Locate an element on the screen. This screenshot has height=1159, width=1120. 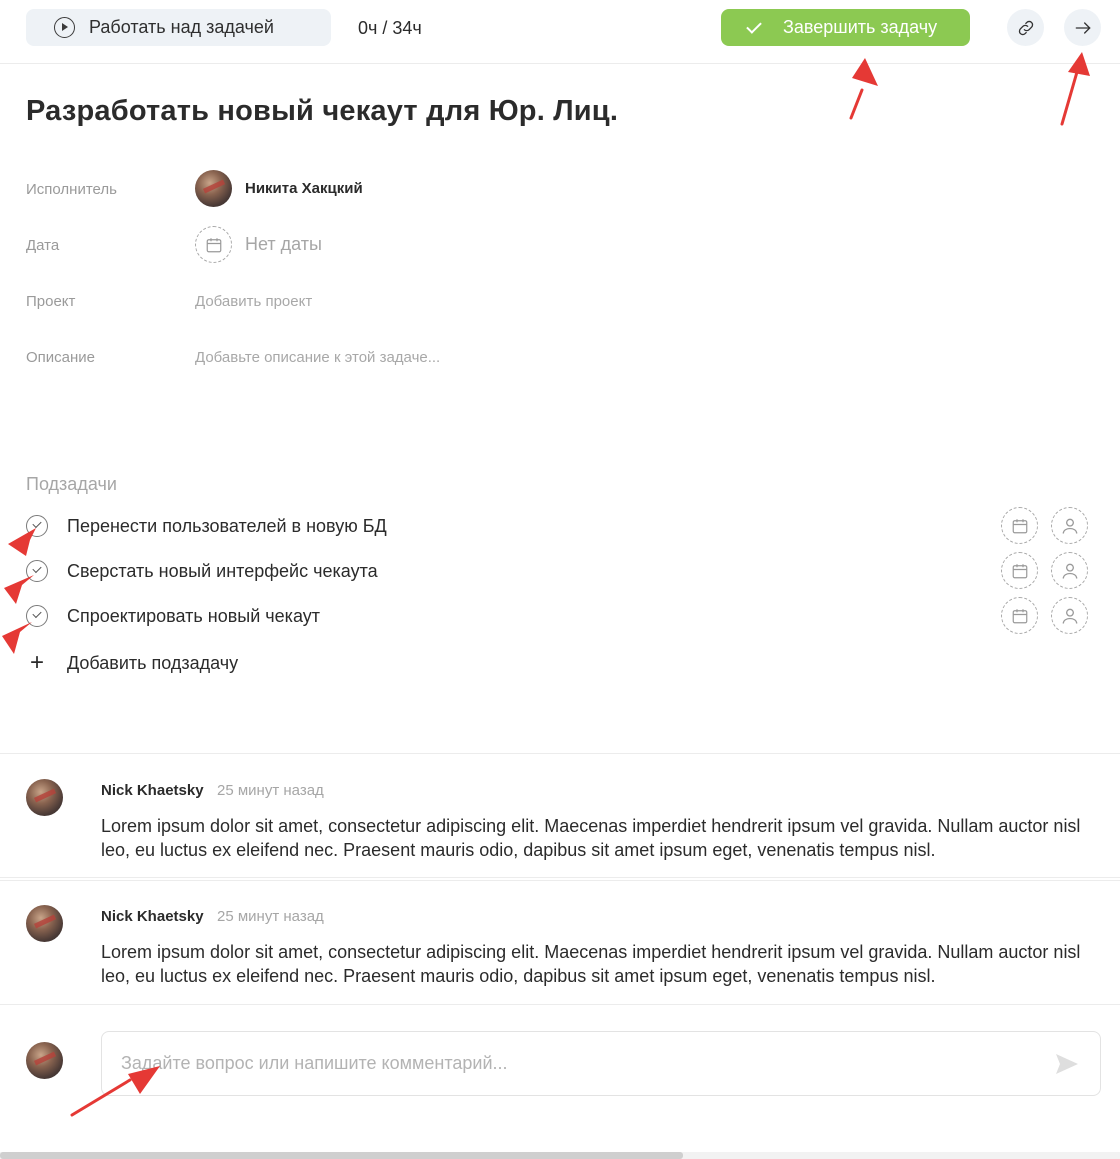
date-picker-button is located at coordinates (213, 244).